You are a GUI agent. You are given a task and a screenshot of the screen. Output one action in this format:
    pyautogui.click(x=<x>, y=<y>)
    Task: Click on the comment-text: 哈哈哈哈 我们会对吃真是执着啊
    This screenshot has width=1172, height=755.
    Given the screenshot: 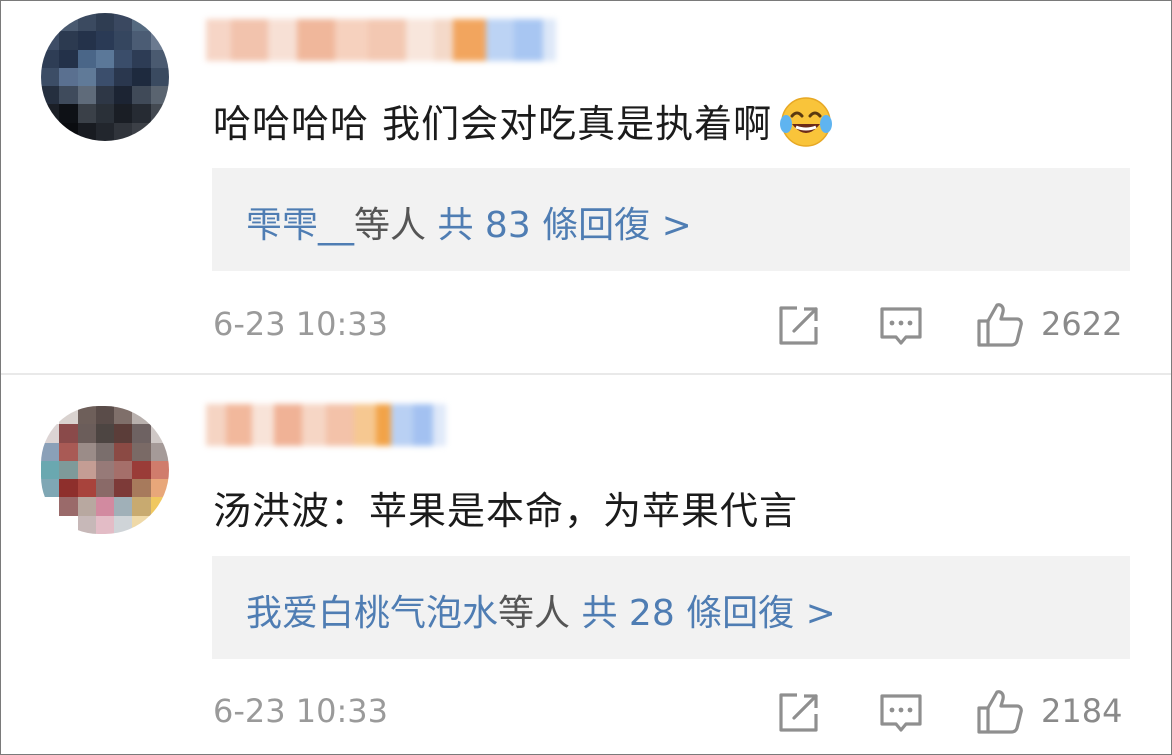 What is the action you would take?
    pyautogui.click(x=523, y=126)
    